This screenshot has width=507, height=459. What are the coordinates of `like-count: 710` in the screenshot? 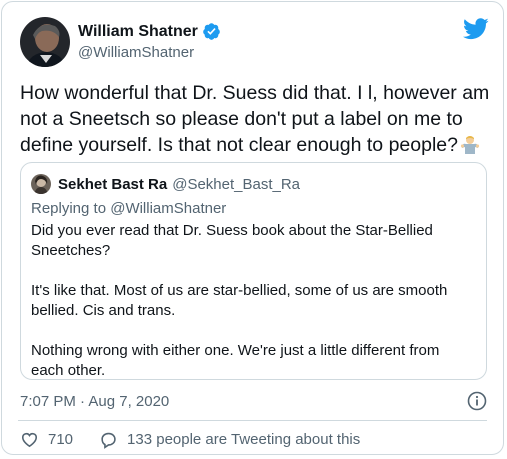 It's located at (61, 439).